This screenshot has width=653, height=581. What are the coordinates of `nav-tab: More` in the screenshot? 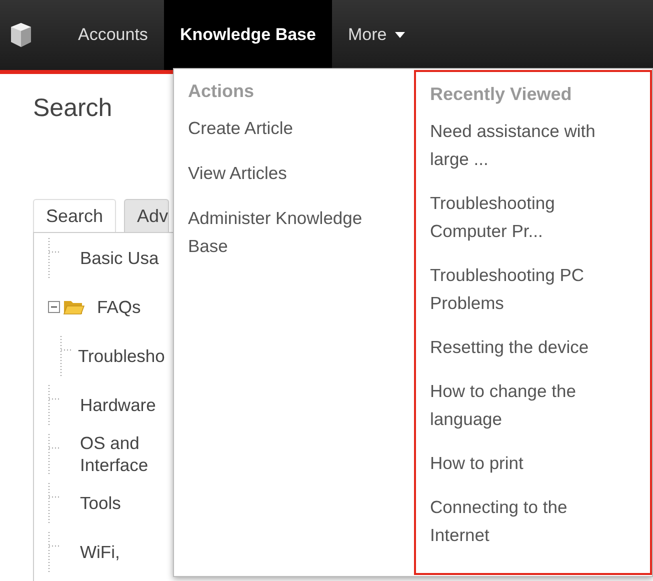 It's located at (376, 35).